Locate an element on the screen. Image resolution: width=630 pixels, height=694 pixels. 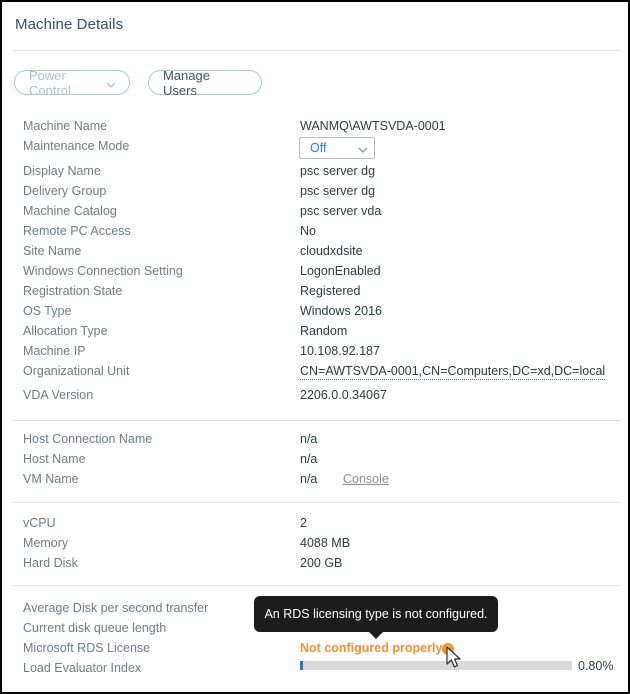
value-microsoft-rds-license: Not configured properly is located at coordinates (371, 648).